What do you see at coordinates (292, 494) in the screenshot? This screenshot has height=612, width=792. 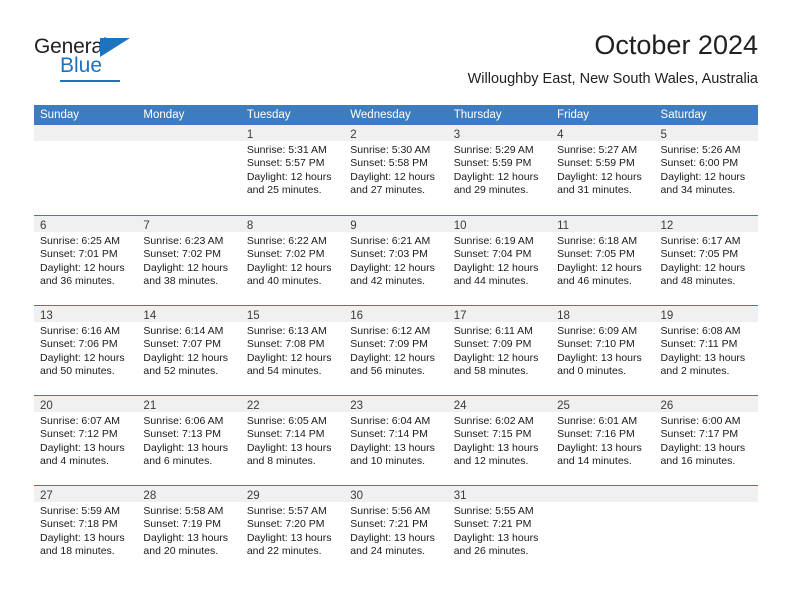 I see `day-number-band: 29` at bounding box center [292, 494].